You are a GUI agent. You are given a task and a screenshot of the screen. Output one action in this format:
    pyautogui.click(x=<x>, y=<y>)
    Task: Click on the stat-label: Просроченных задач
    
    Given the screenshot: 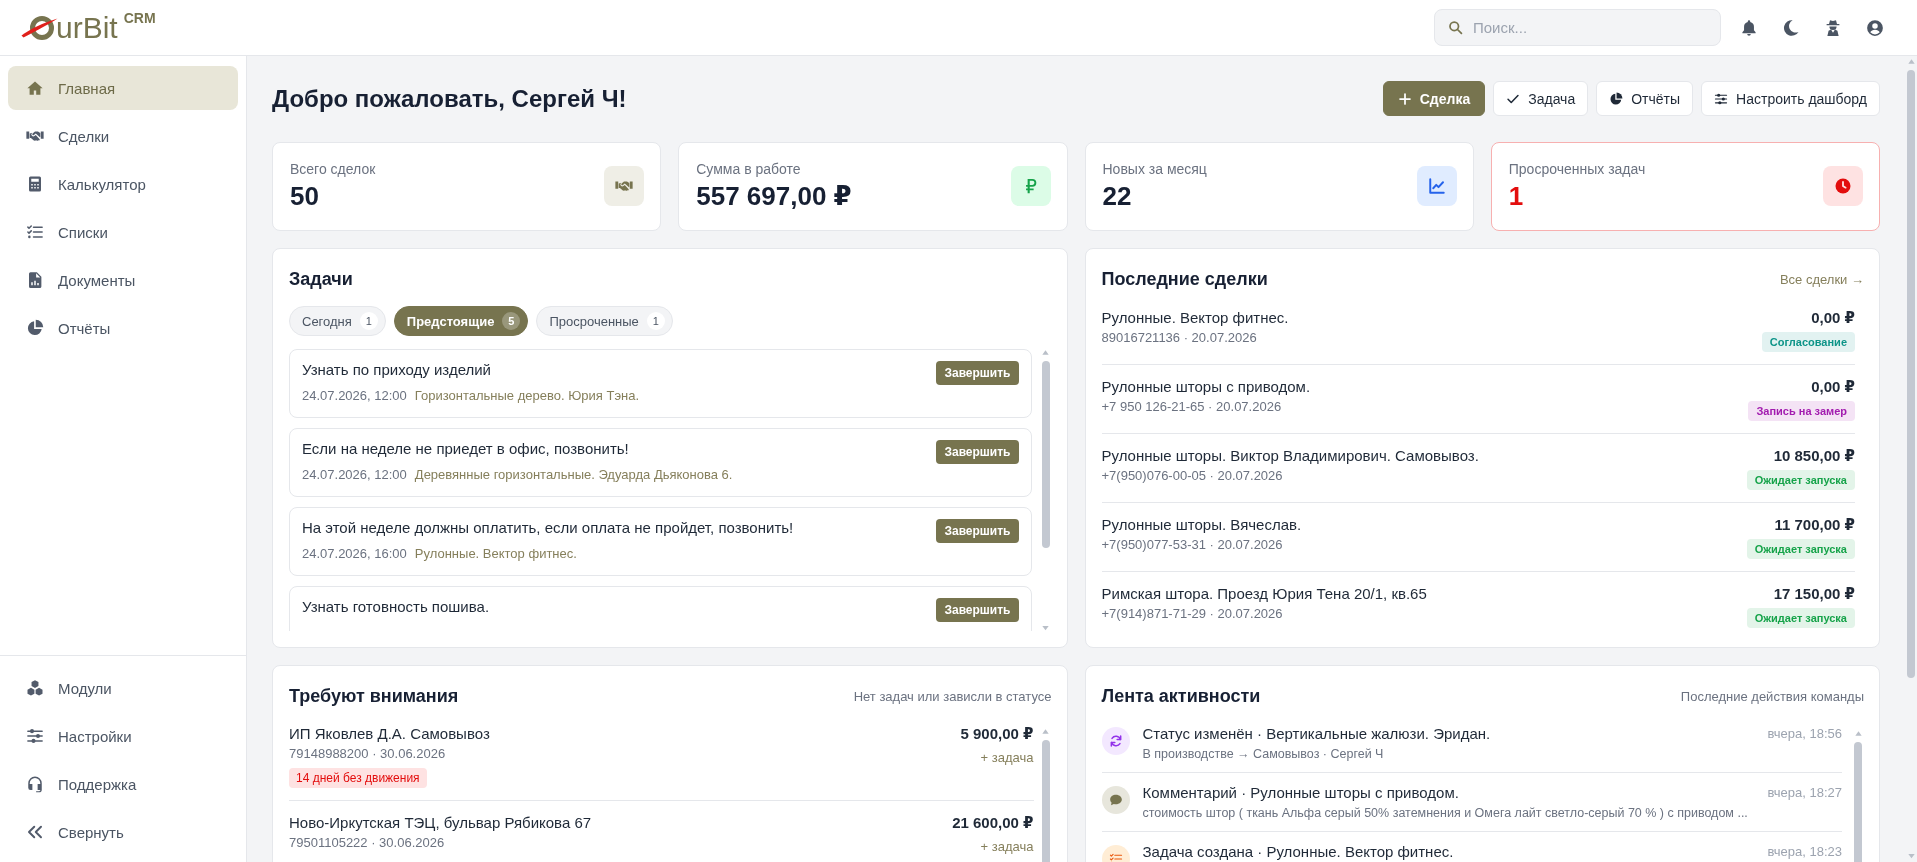 What is the action you would take?
    pyautogui.click(x=1577, y=169)
    